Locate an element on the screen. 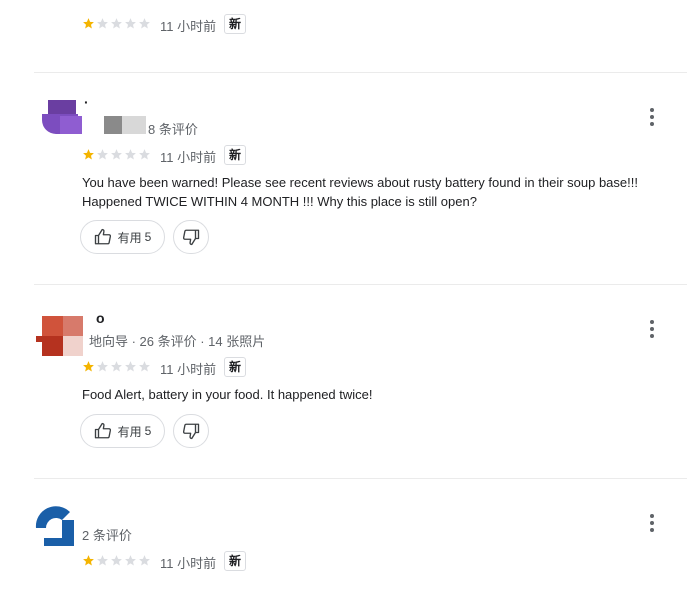  reviewer-meta: 8 条评价 is located at coordinates (173, 129).